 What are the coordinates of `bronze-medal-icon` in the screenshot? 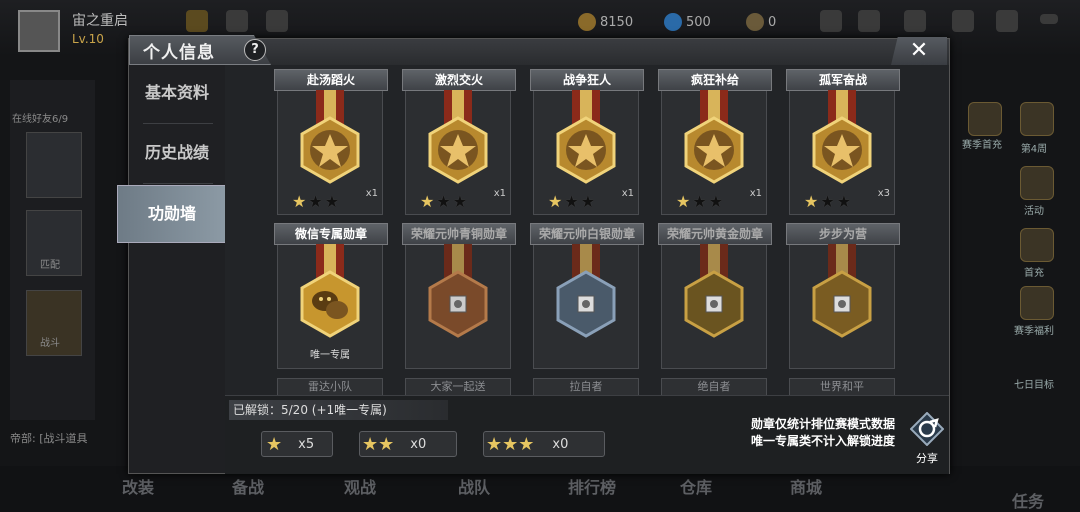 It's located at (458, 291).